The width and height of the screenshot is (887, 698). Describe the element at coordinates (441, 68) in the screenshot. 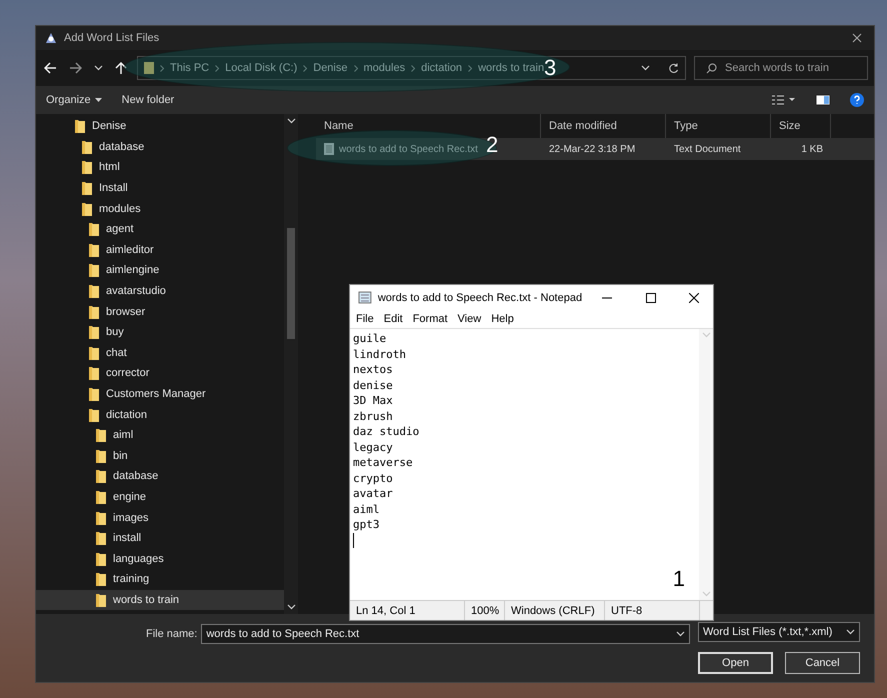

I see `breadcrumb-item: dictation` at that location.